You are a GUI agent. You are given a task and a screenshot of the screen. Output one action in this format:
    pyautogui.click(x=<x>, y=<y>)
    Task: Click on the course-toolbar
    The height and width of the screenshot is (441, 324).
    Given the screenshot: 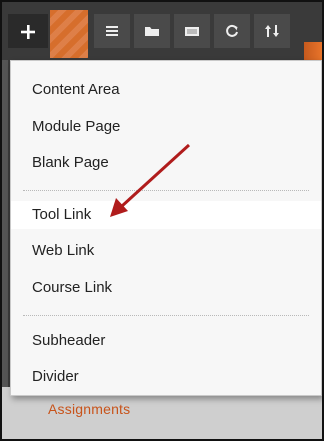 What is the action you would take?
    pyautogui.click(x=162, y=31)
    